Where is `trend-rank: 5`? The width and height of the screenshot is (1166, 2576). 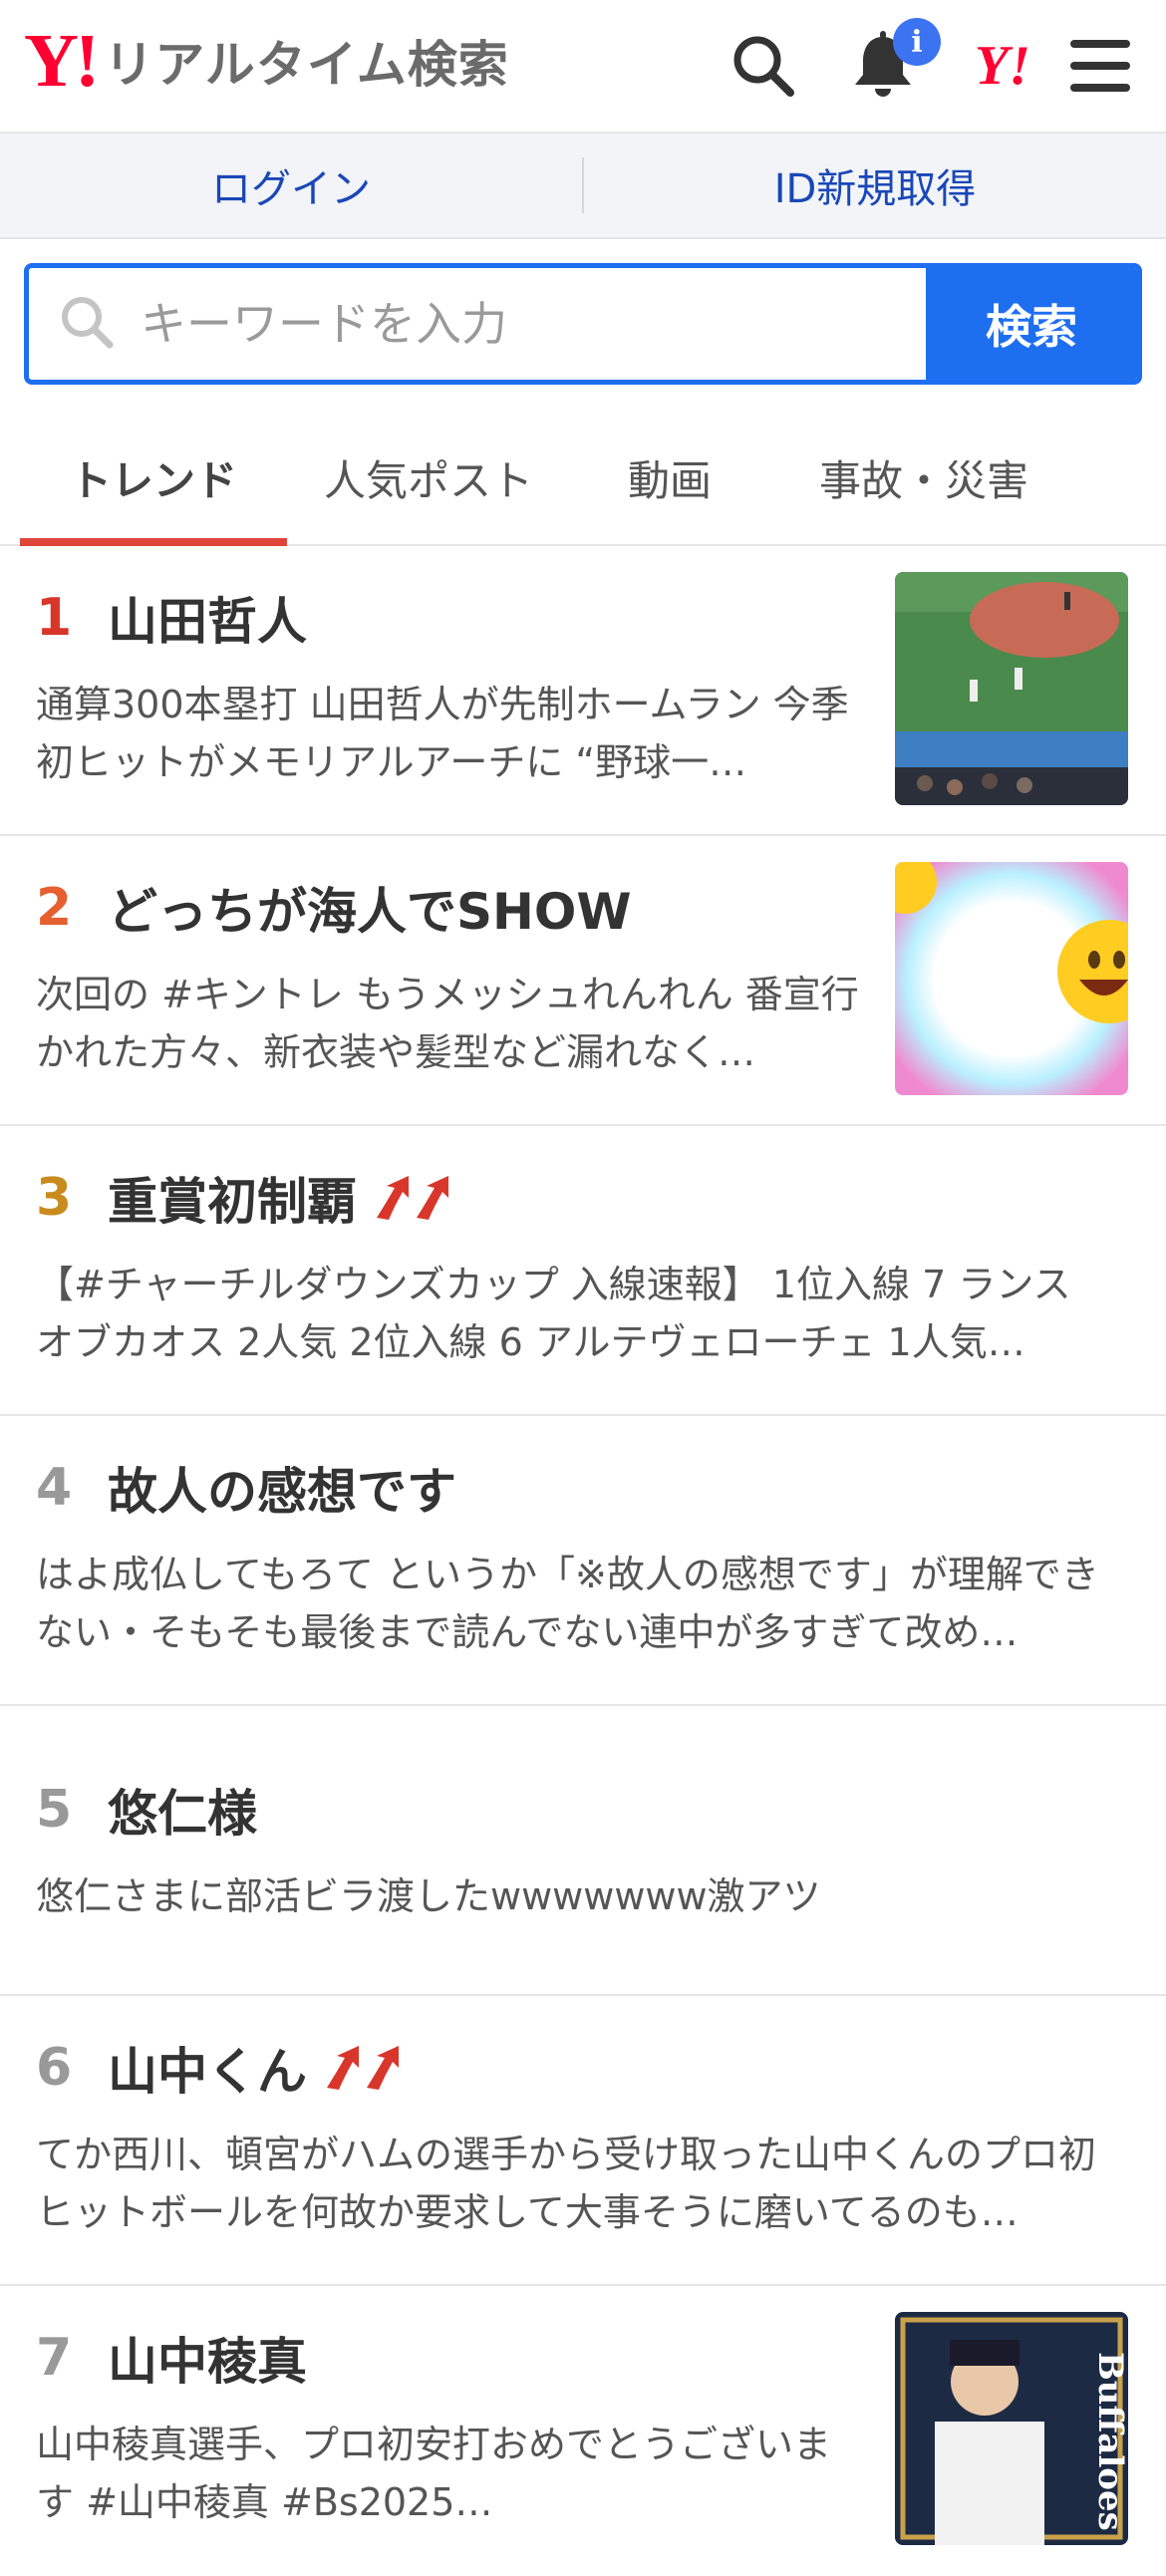
trend-rank: 5 is located at coordinates (54, 1810).